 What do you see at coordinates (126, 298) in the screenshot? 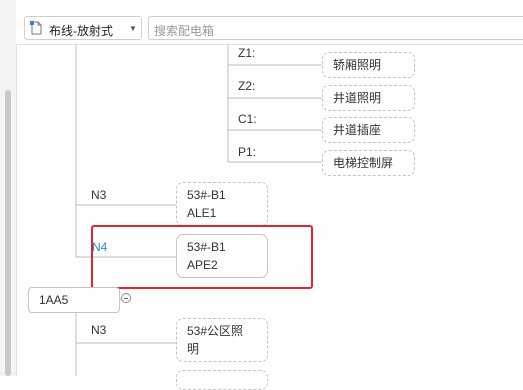
I see `collapse-icon` at bounding box center [126, 298].